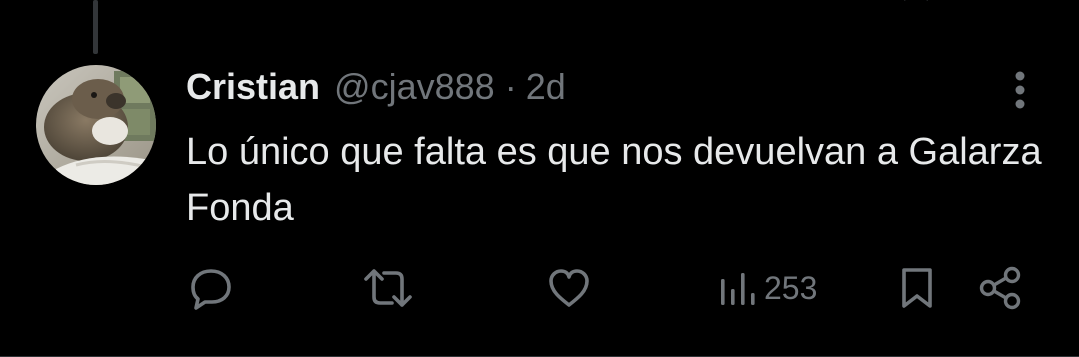 This screenshot has height=357, width=1079. Describe the element at coordinates (539, 288) in the screenshot. I see `tweet-actions: 253` at that location.